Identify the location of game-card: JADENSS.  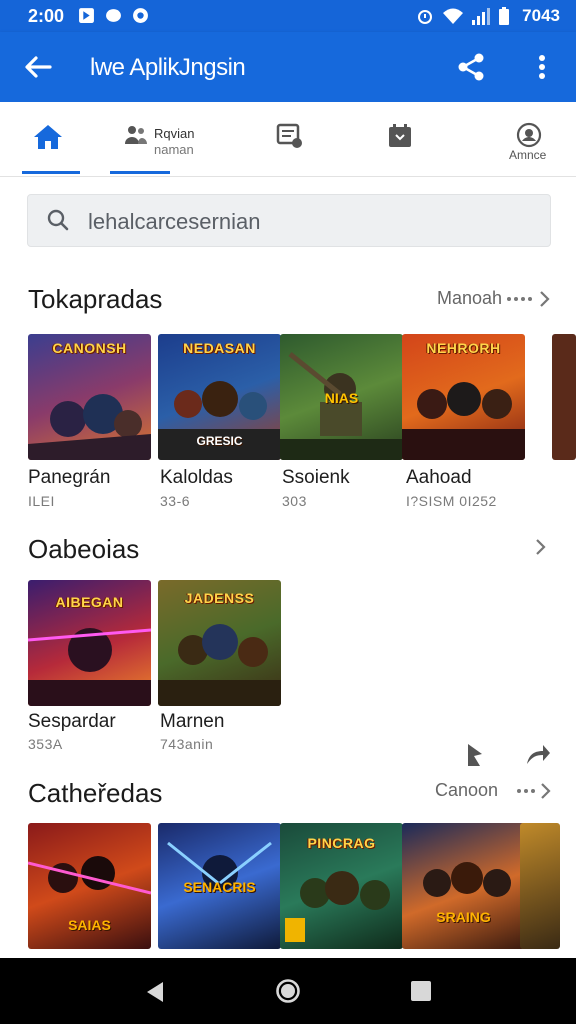
(219, 643).